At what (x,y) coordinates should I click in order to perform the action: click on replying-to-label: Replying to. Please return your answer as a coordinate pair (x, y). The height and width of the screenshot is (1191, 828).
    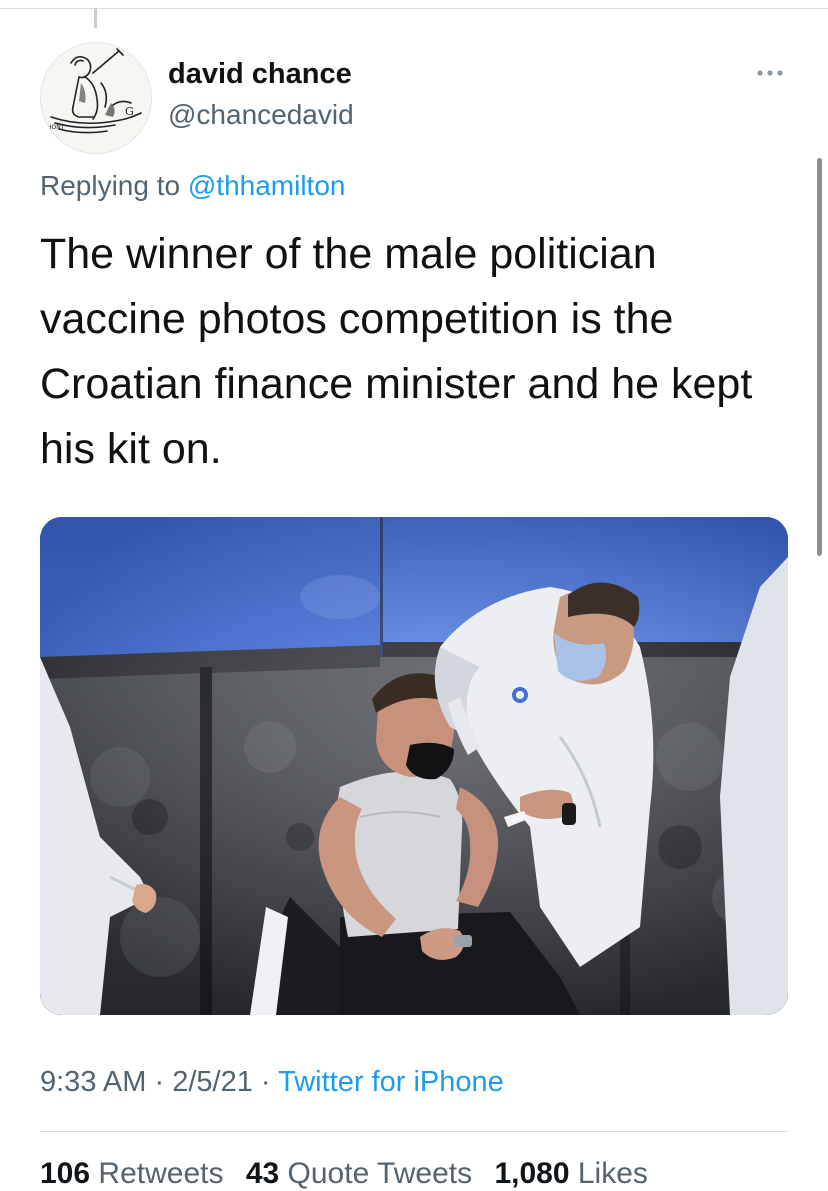
    Looking at the image, I should click on (110, 185).